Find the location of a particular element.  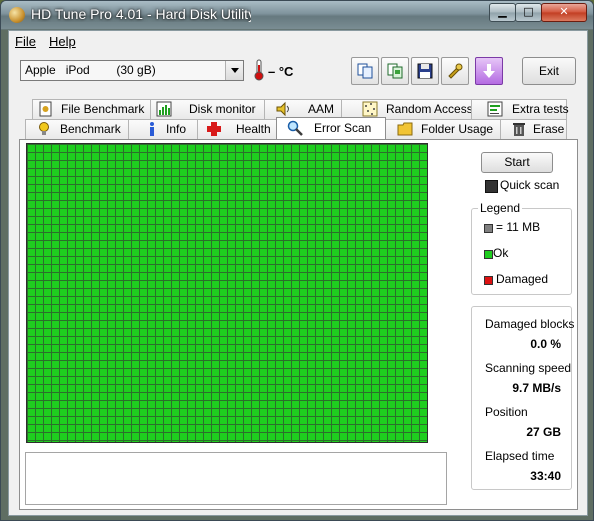

info-icon is located at coordinates (152, 129).